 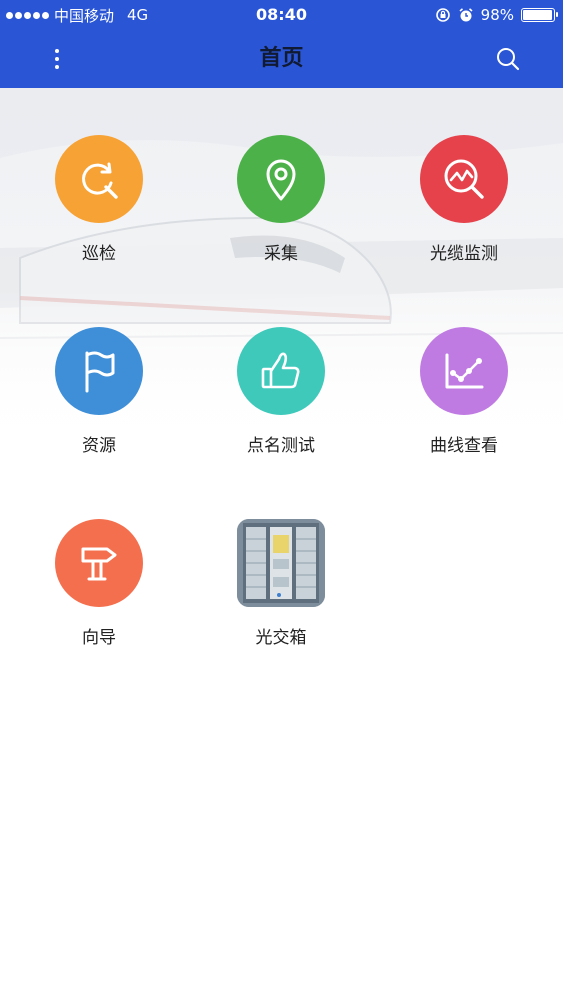 What do you see at coordinates (539, 15) in the screenshot?
I see `battery-icon` at bounding box center [539, 15].